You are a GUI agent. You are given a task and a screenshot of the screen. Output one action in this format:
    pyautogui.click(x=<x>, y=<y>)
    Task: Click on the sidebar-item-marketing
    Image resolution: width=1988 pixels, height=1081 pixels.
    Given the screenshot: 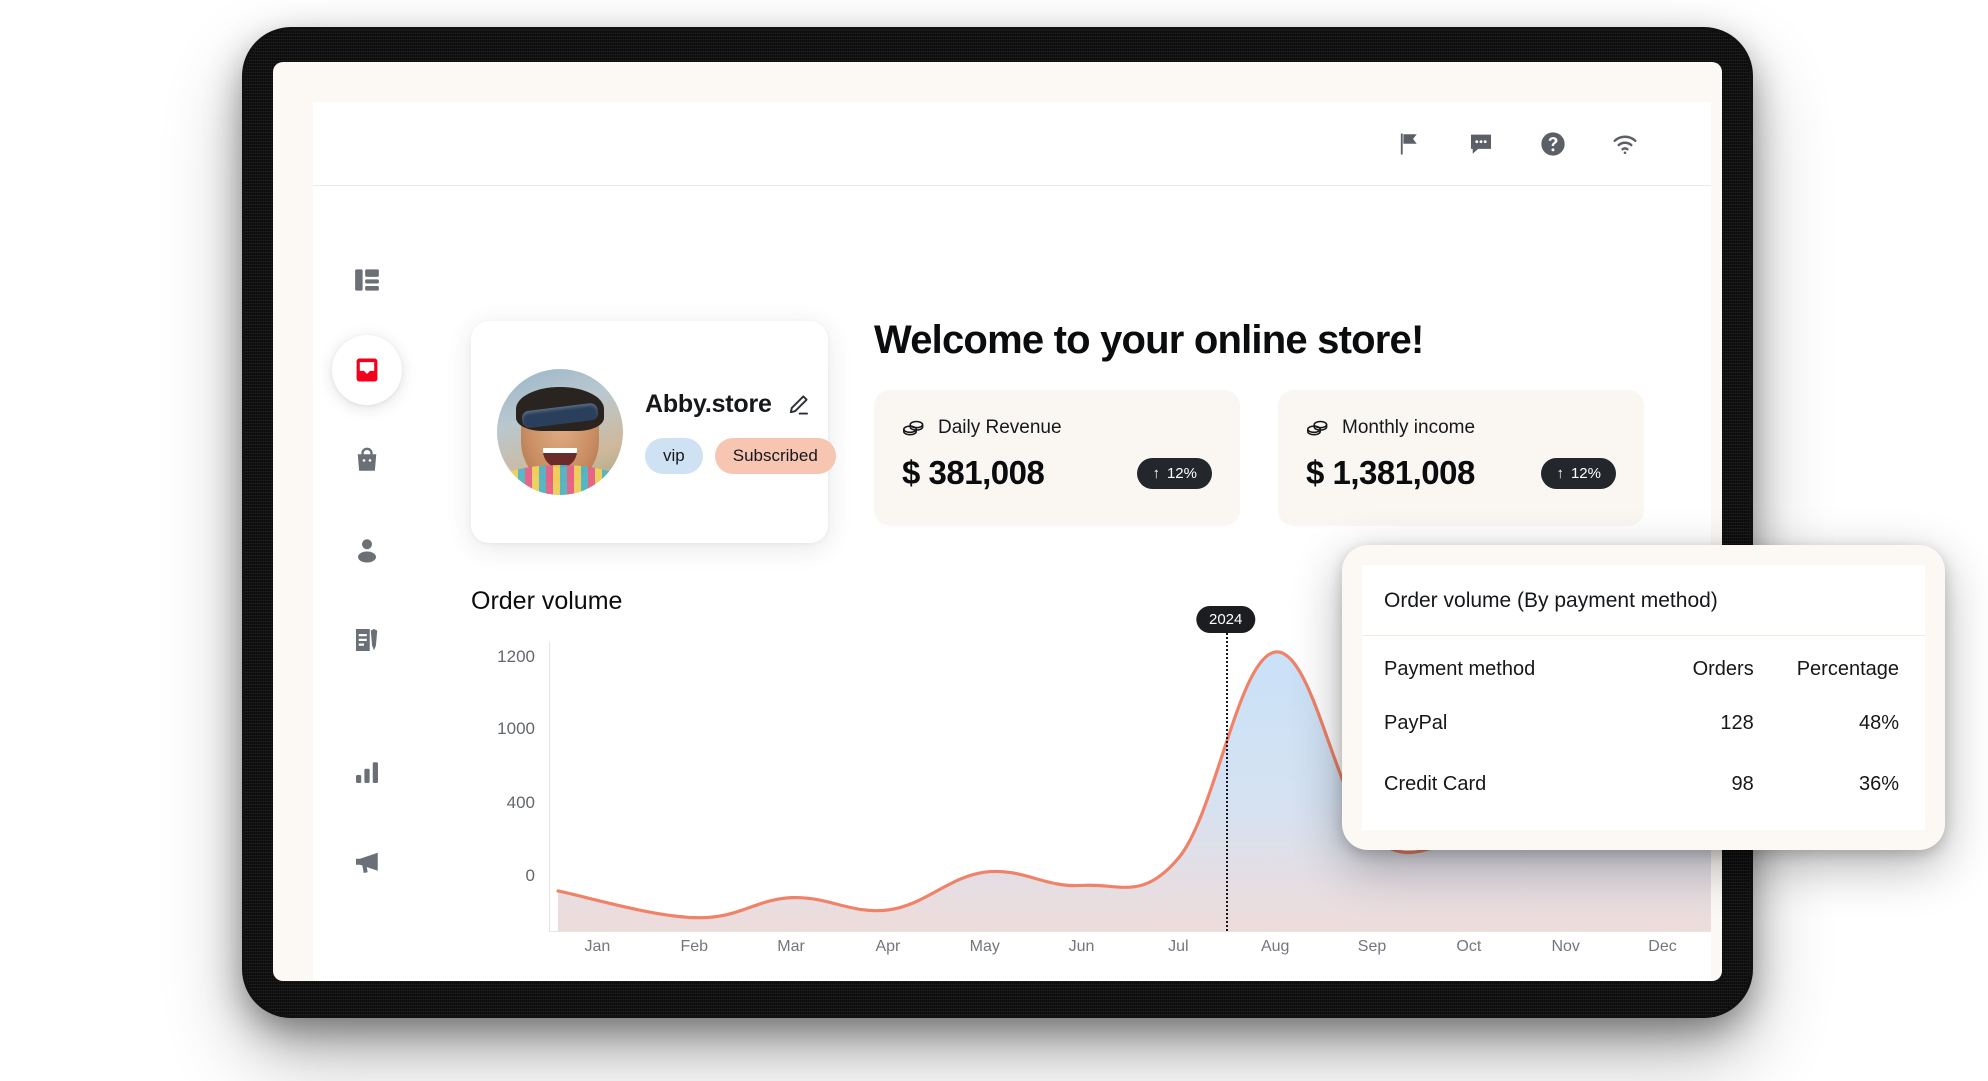 What is the action you would take?
    pyautogui.click(x=367, y=862)
    